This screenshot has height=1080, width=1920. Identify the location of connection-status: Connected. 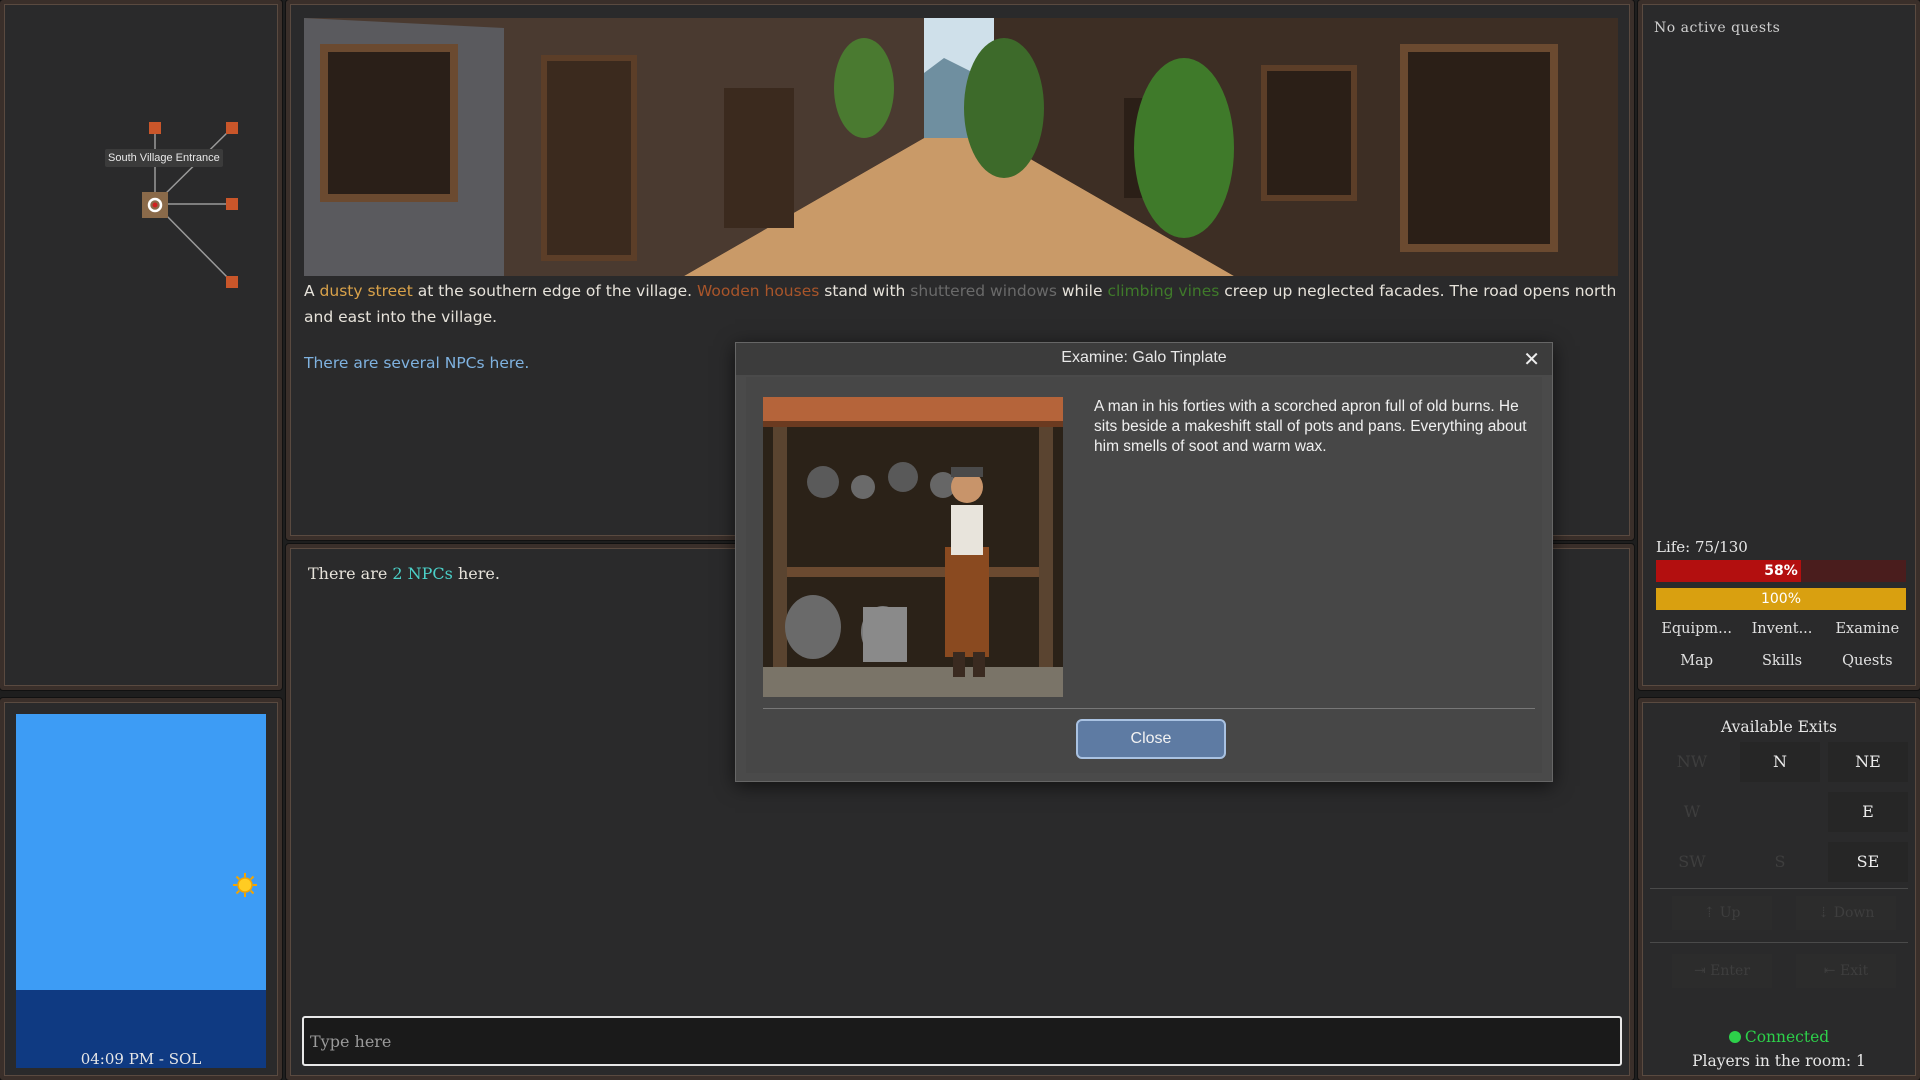
(1779, 1037).